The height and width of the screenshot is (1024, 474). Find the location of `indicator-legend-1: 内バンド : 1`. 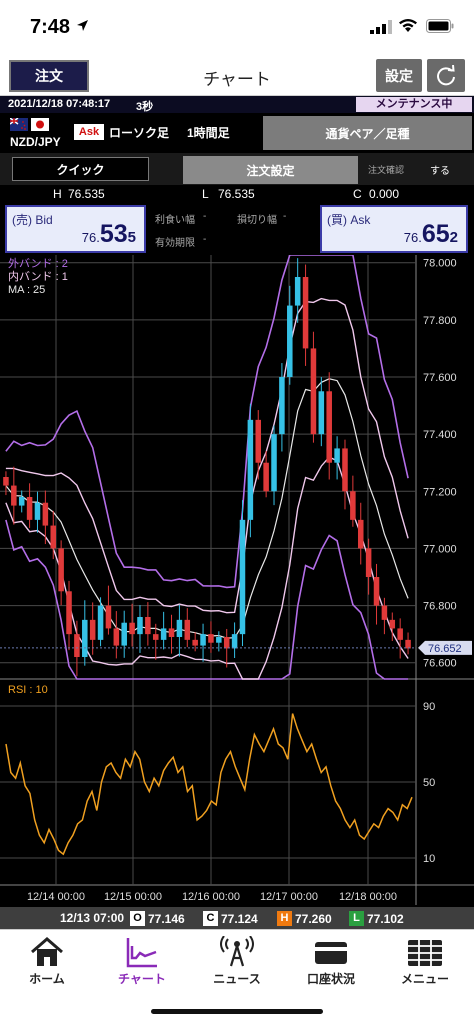

indicator-legend-1: 内バンド : 1 is located at coordinates (38, 276).